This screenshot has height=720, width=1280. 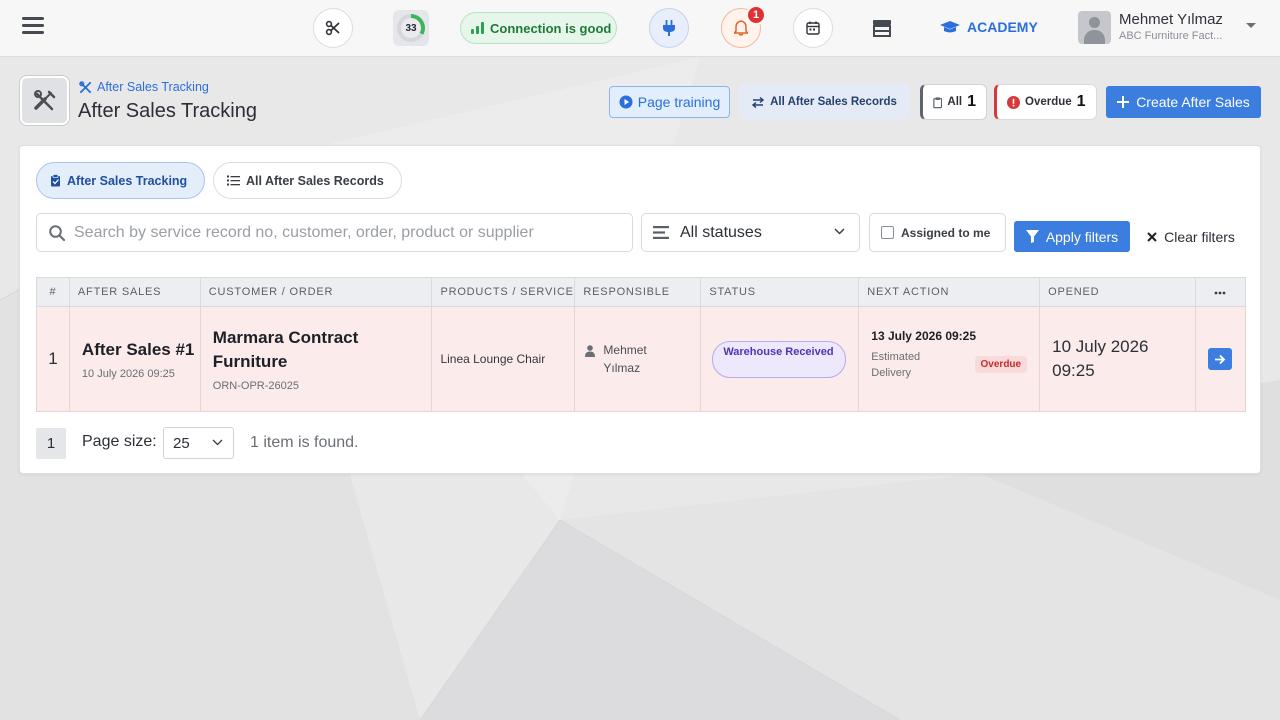 I want to click on order-number: ORN-OPR-26025, so click(x=255, y=386).